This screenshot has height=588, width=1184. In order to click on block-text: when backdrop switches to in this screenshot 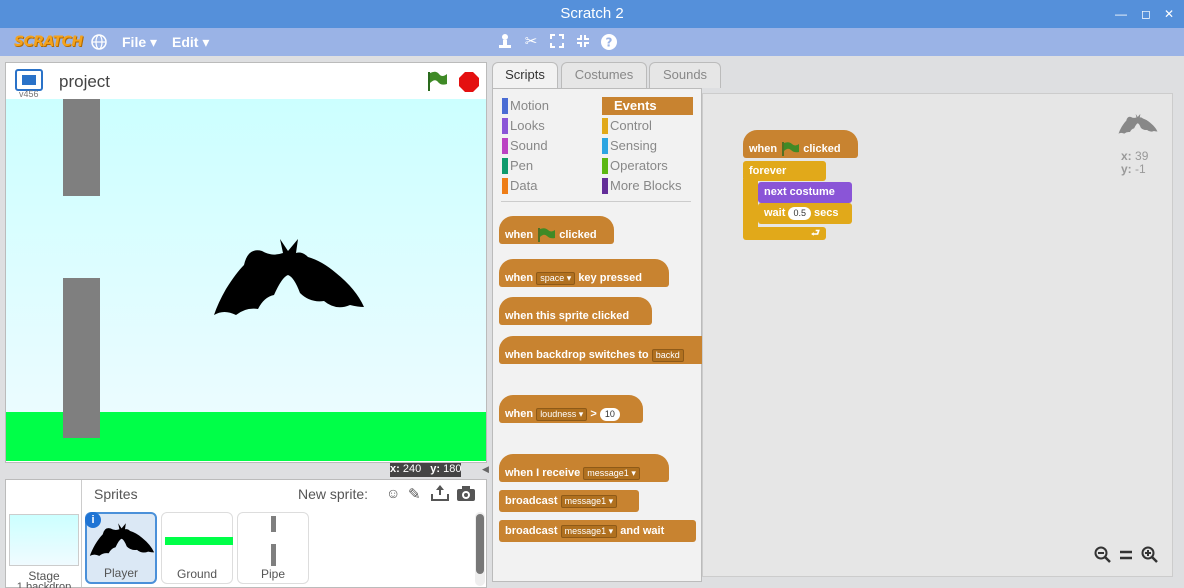, I will do `click(577, 355)`.